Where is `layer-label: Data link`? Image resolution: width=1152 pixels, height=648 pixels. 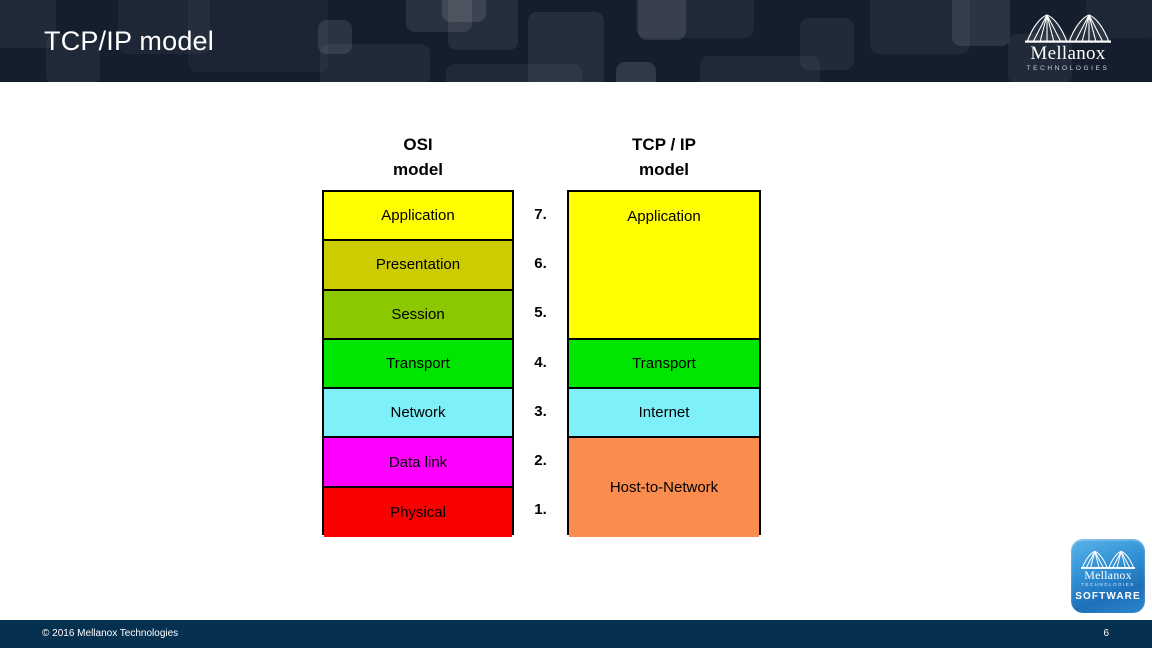 layer-label: Data link is located at coordinates (418, 462).